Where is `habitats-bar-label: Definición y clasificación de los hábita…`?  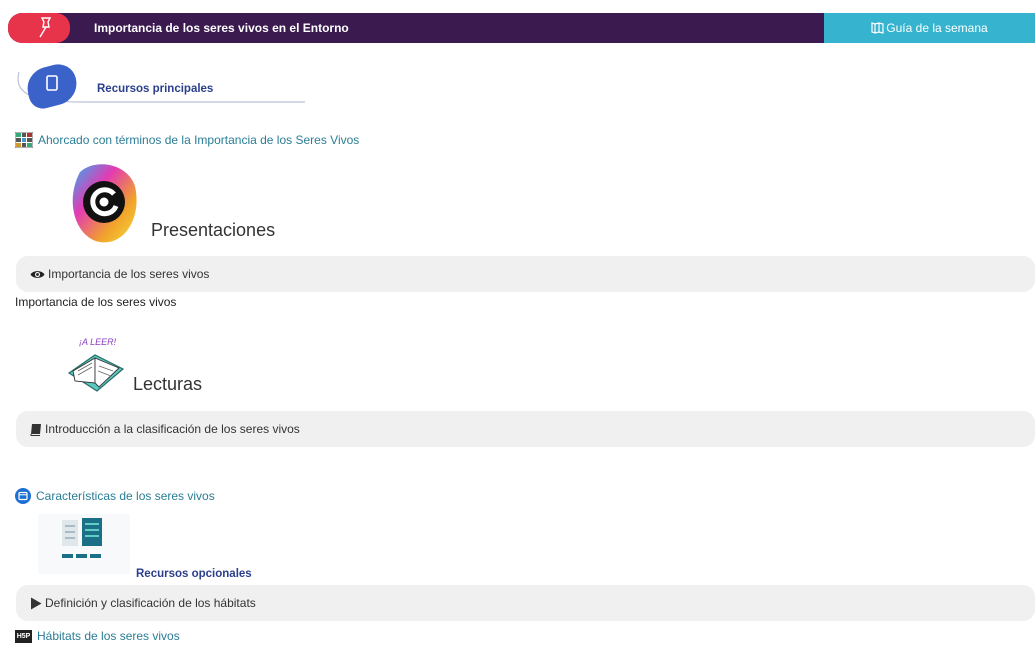 habitats-bar-label: Definición y clasificación de los hábita… is located at coordinates (150, 603).